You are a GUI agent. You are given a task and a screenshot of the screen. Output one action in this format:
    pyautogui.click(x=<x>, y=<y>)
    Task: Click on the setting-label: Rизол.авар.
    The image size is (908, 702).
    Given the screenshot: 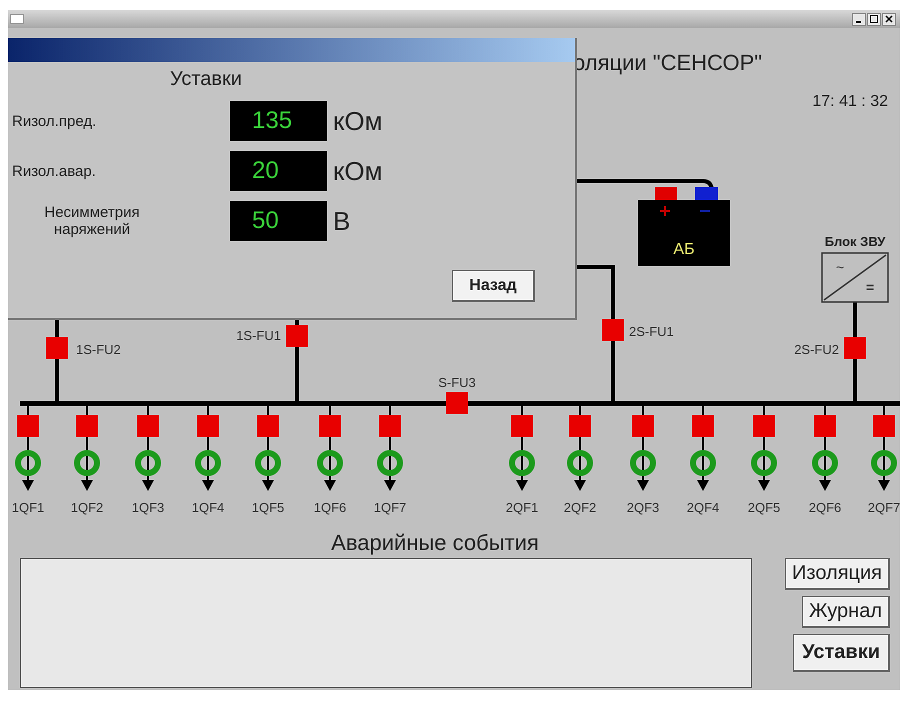 What is the action you would take?
    pyautogui.click(x=54, y=171)
    